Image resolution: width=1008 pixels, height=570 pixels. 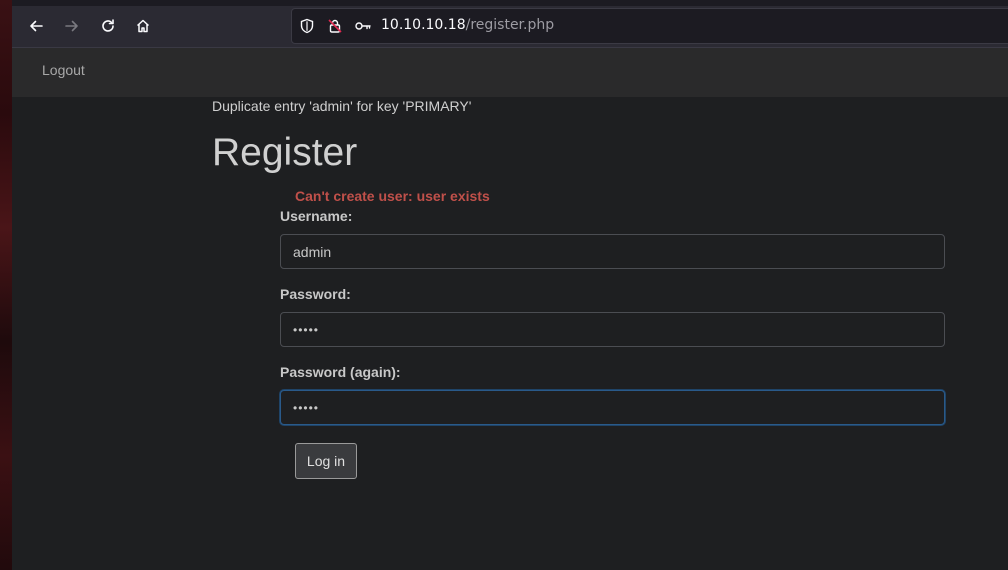 What do you see at coordinates (72, 26) in the screenshot?
I see `forward-arrow-icon` at bounding box center [72, 26].